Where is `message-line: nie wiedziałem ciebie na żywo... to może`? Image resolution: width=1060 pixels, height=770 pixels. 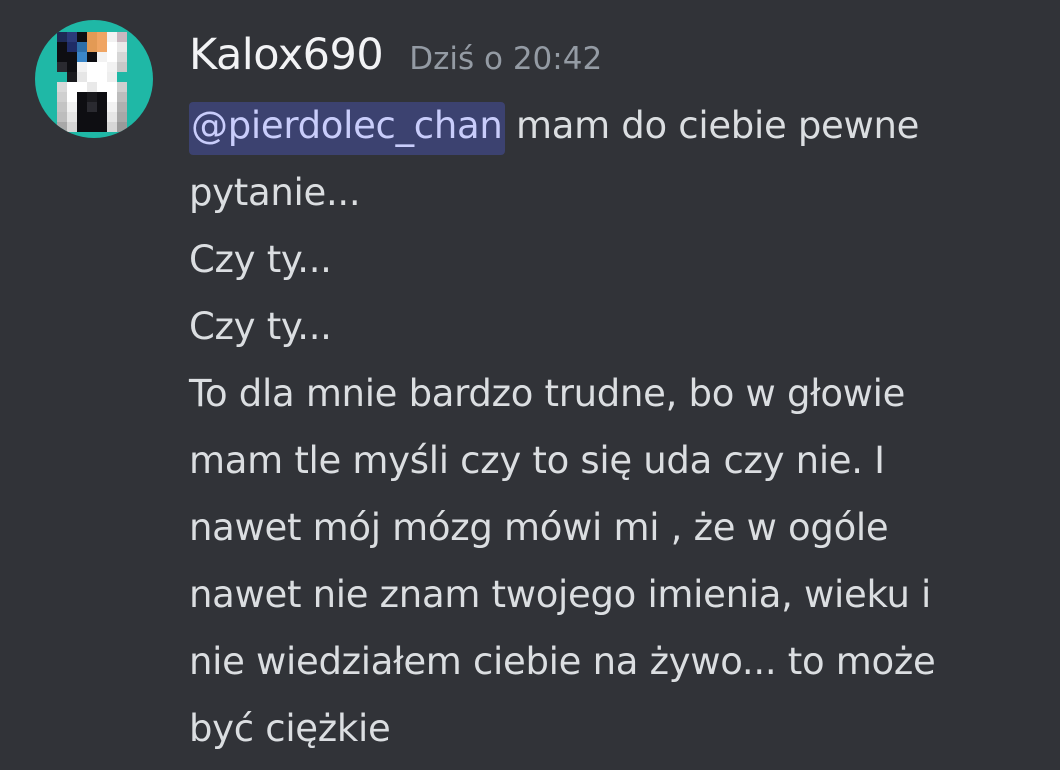 message-line: nie wiedziałem ciebie na żywo... to może is located at coordinates (562, 661).